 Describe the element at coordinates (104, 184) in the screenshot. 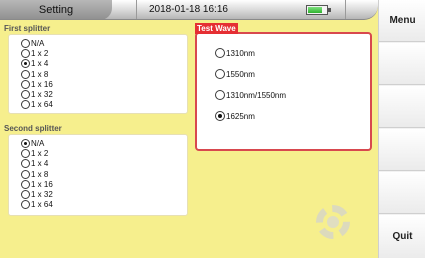

I see `second-splitter-option: 1 x 16` at that location.